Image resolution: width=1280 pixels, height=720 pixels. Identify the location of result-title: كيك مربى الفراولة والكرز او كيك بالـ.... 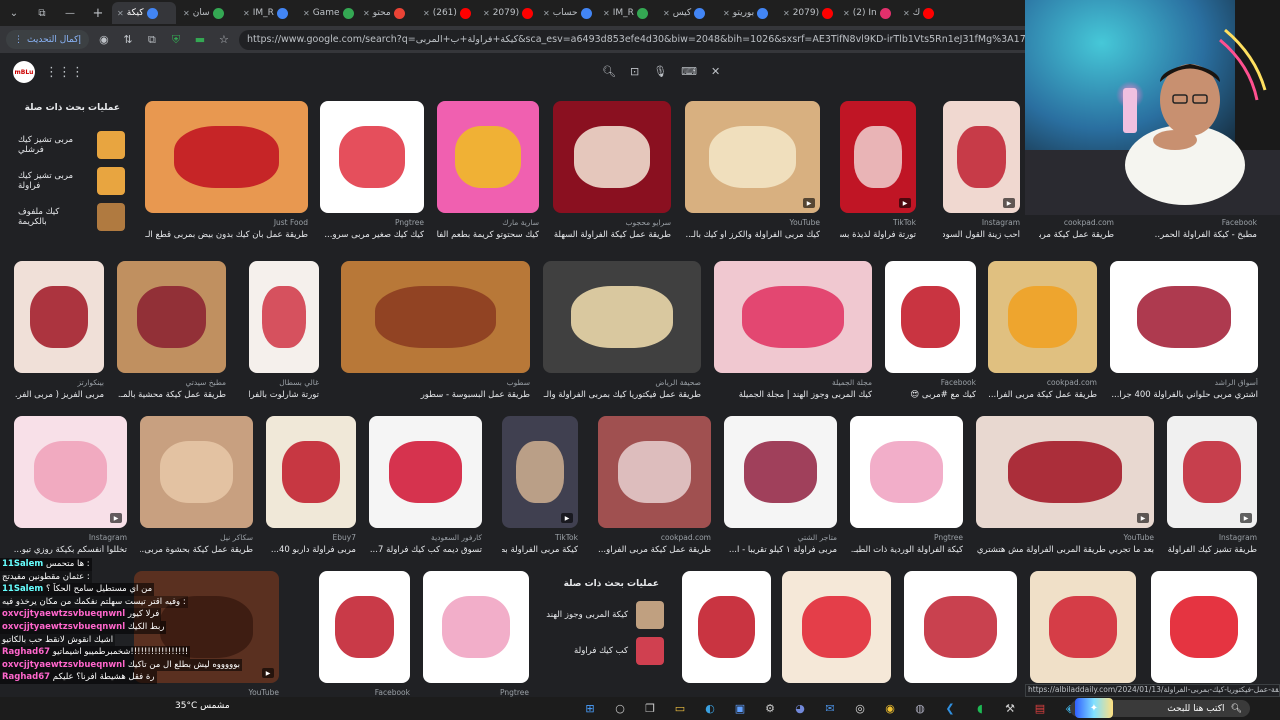
(752, 236).